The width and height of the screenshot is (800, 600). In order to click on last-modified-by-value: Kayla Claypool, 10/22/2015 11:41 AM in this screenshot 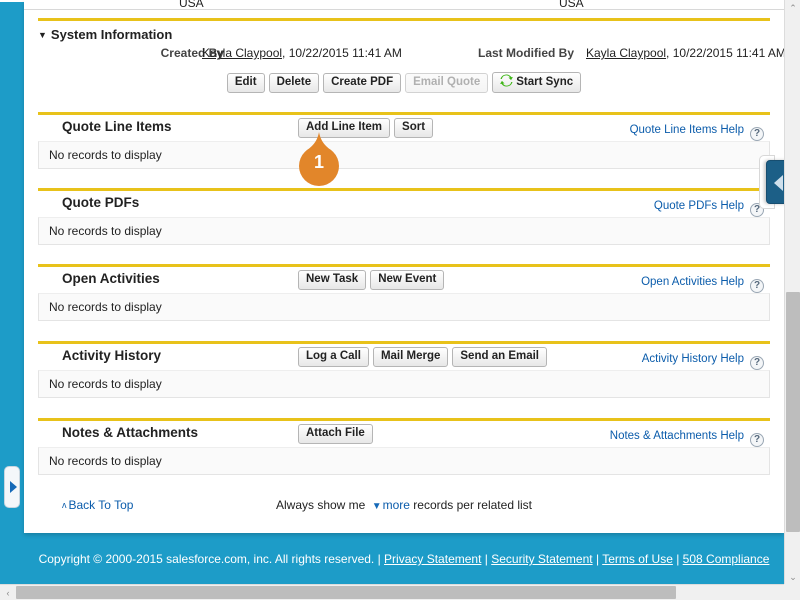, I will do `click(686, 53)`.